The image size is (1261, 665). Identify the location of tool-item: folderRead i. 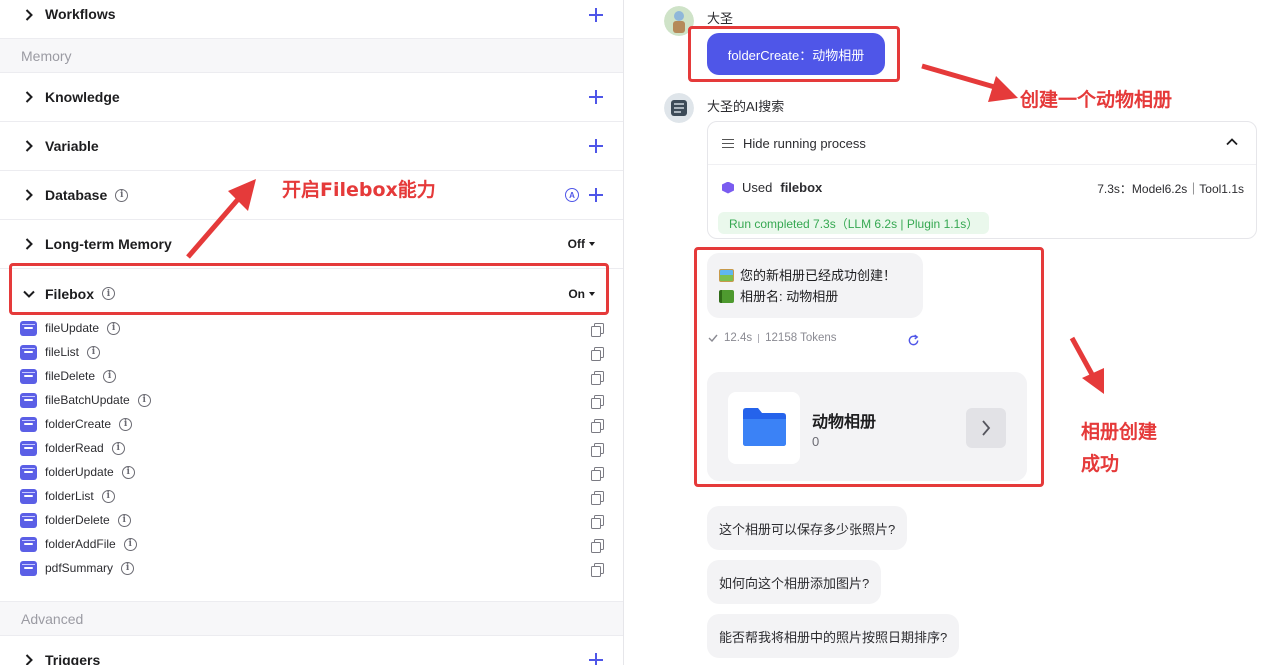
(72, 448).